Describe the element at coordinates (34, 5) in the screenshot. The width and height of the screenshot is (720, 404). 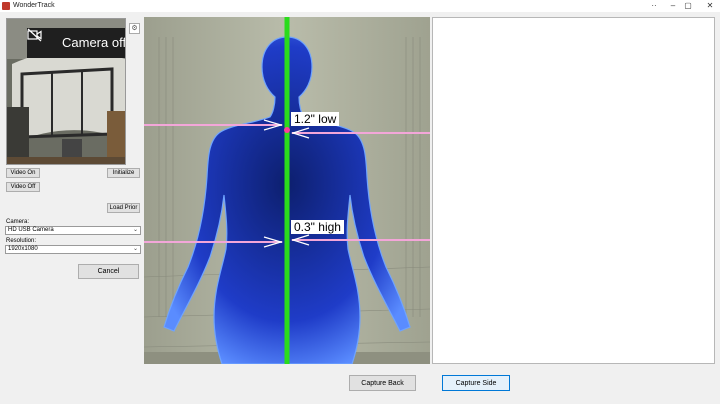
I see `window-title: WonderTrack` at that location.